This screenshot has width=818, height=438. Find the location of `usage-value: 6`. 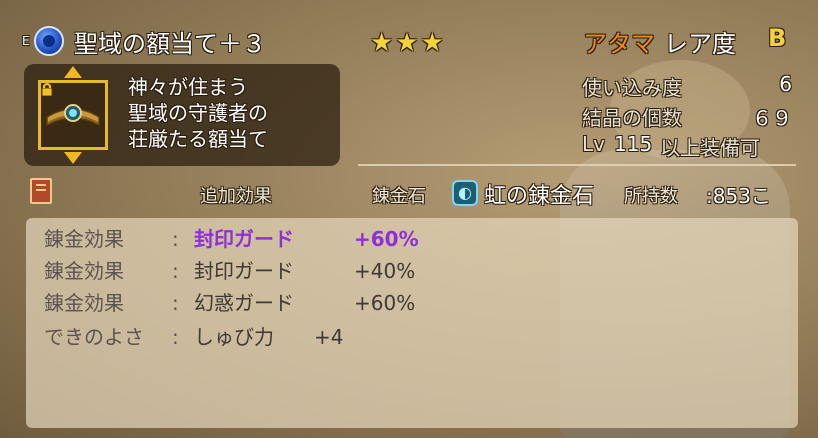

usage-value: 6 is located at coordinates (785, 84).